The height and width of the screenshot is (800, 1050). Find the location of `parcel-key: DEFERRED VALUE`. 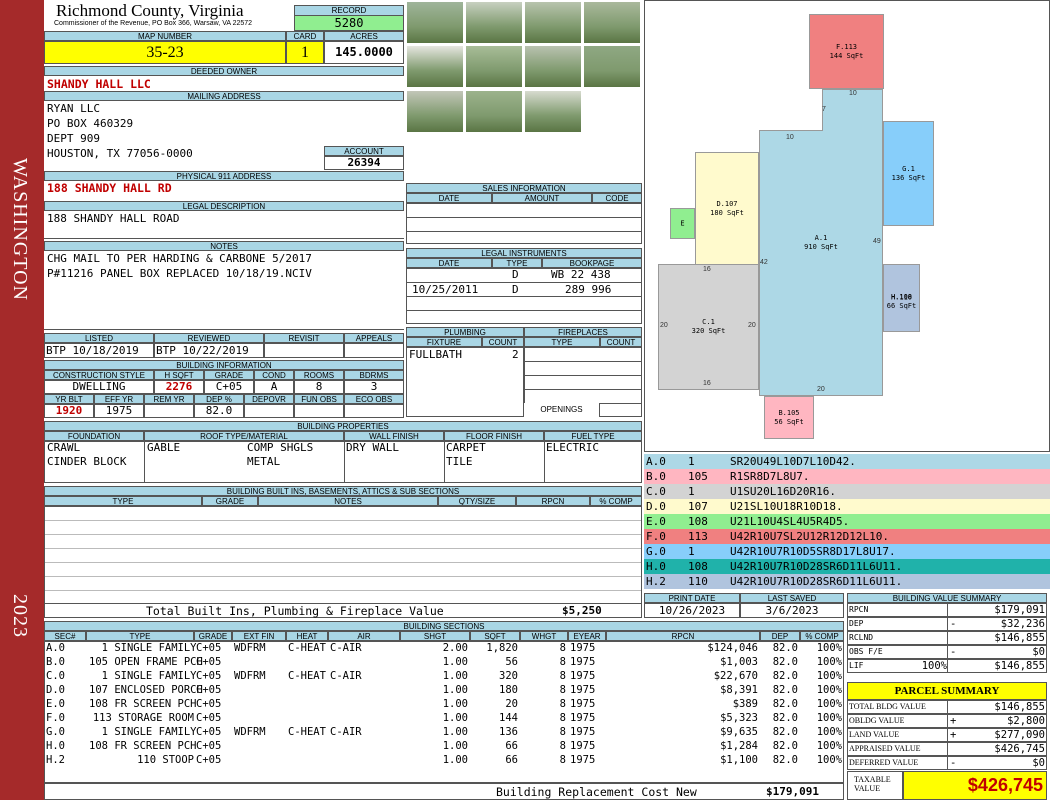

parcel-key: DEFERRED VALUE is located at coordinates (884, 762).